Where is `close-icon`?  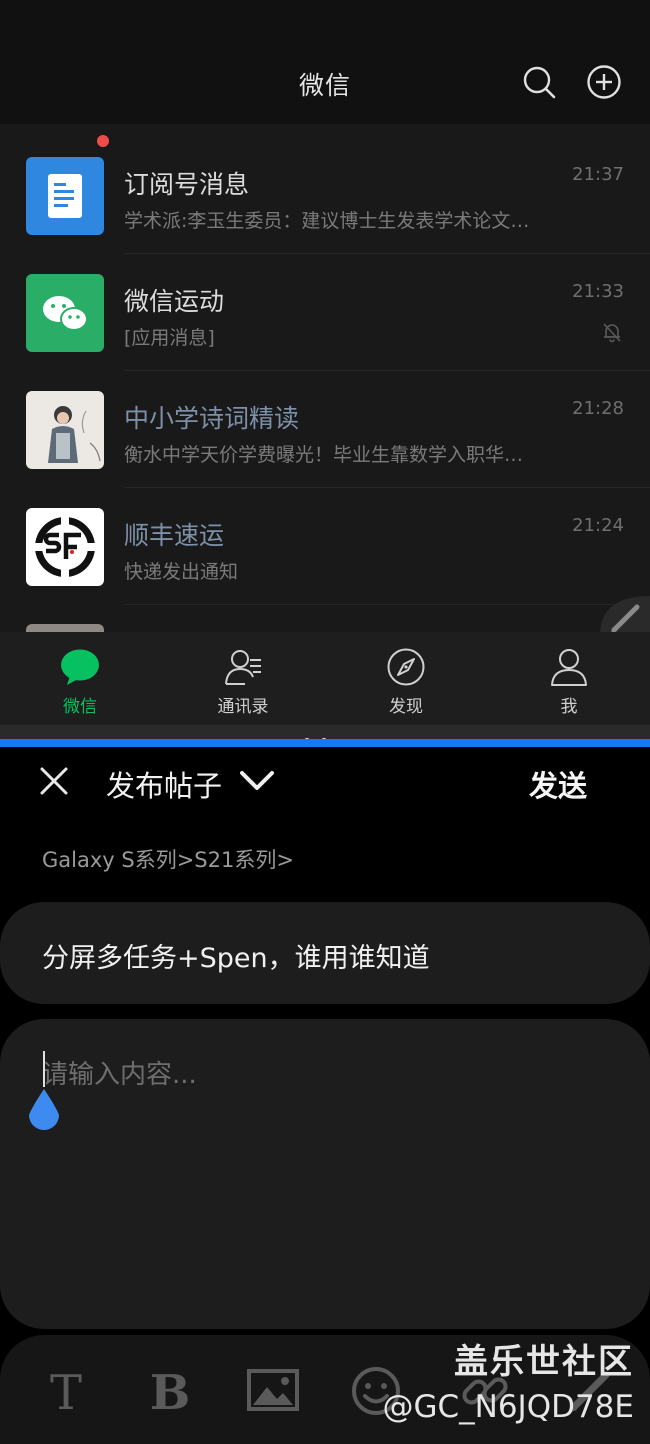 close-icon is located at coordinates (54, 781).